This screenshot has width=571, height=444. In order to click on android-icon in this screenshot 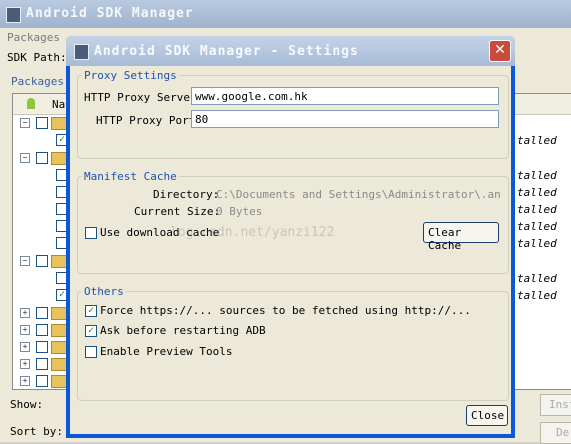, I will do `click(31, 103)`.